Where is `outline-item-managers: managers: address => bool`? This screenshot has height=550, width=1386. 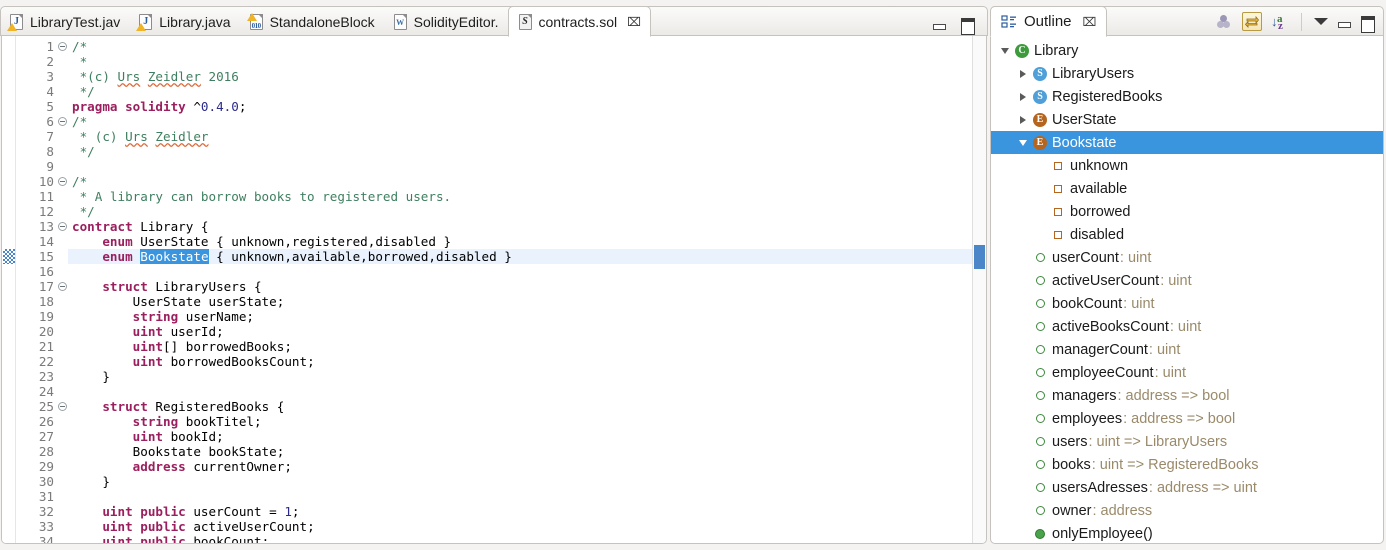
outline-item-managers: managers: address => bool is located at coordinates (1187, 395).